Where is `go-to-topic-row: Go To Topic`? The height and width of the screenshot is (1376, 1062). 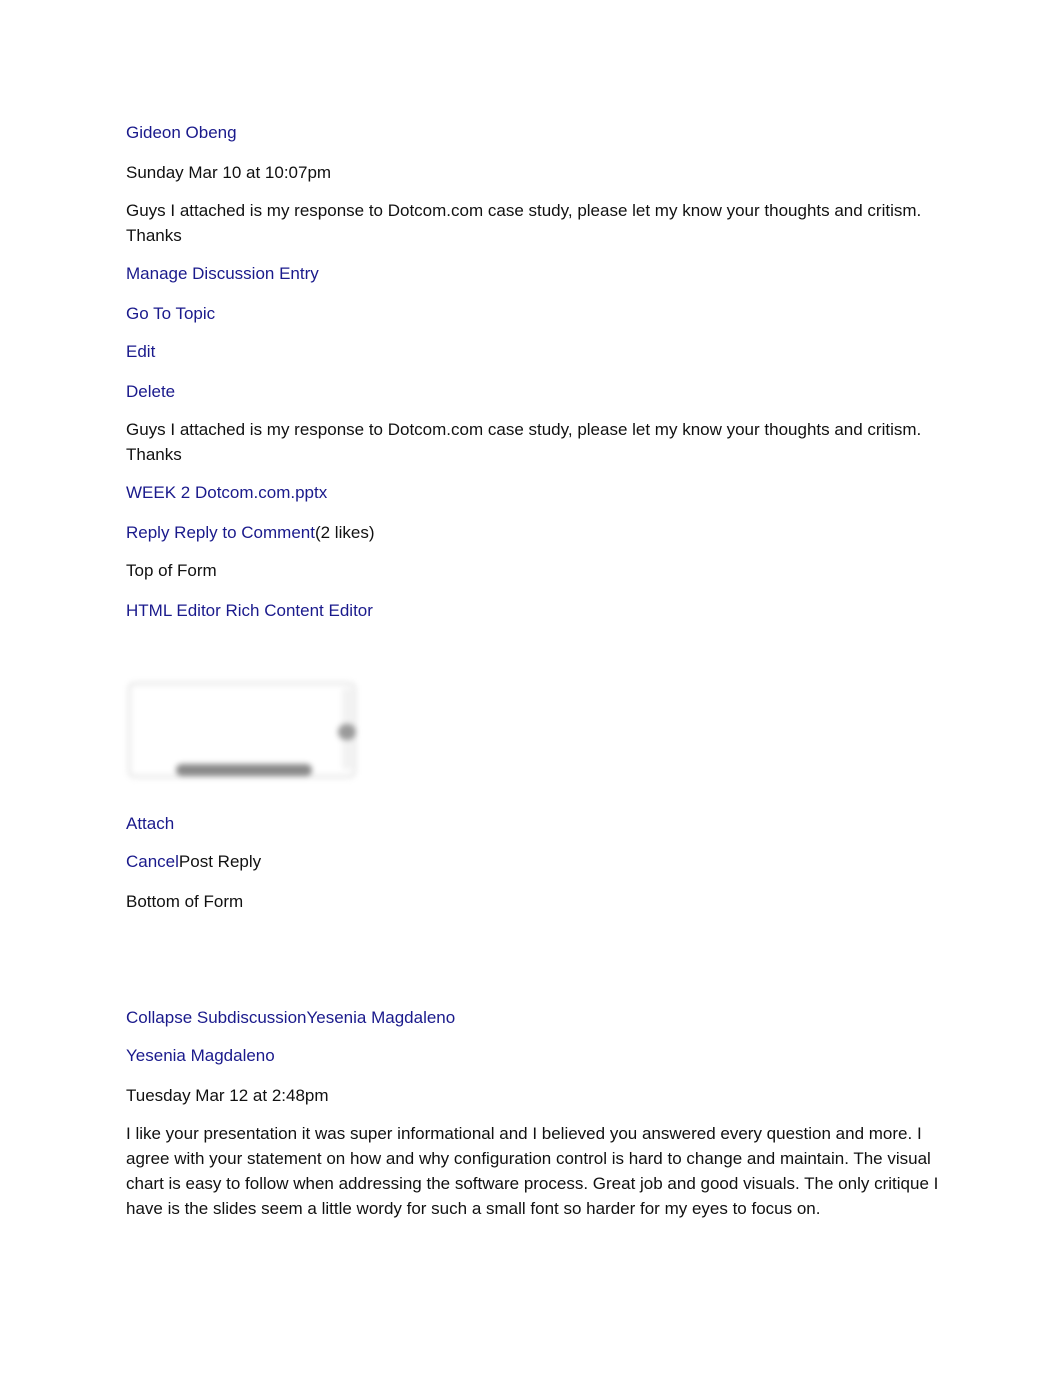
go-to-topic-row: Go To Topic is located at coordinates (170, 313).